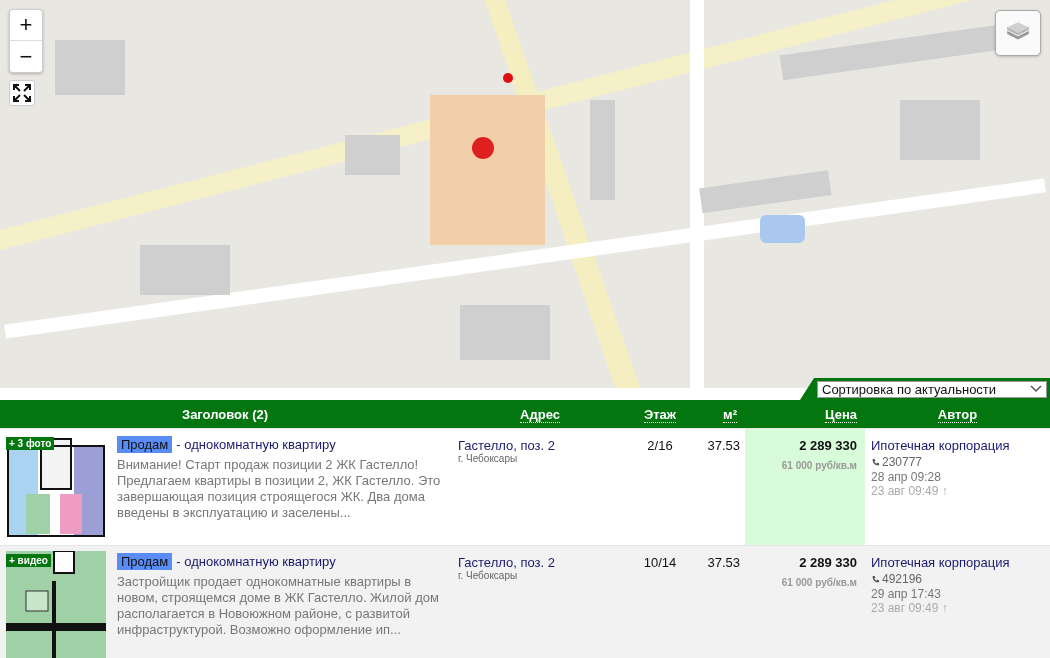 The image size is (1050, 658). Describe the element at coordinates (660, 562) in the screenshot. I see `floor-text: 10/14` at that location.